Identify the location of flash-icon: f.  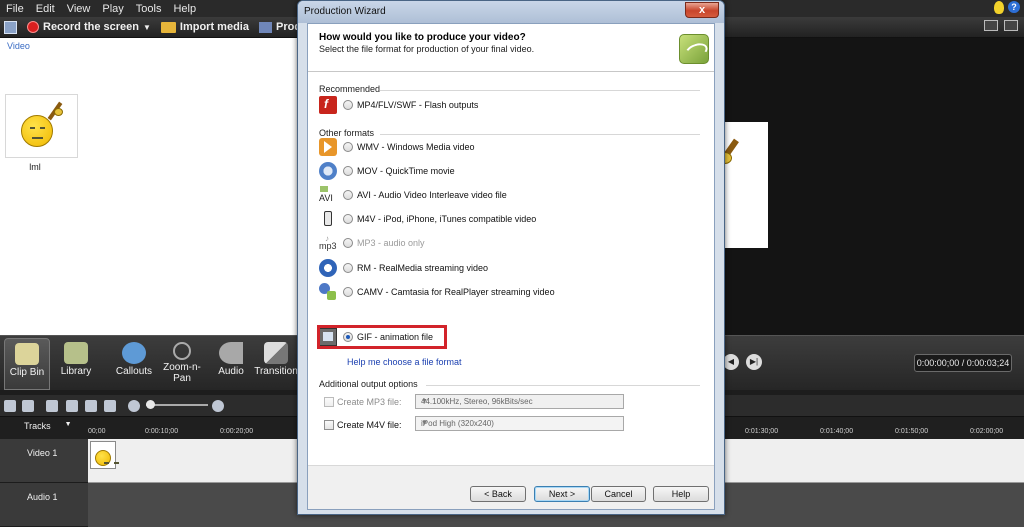
(328, 105).